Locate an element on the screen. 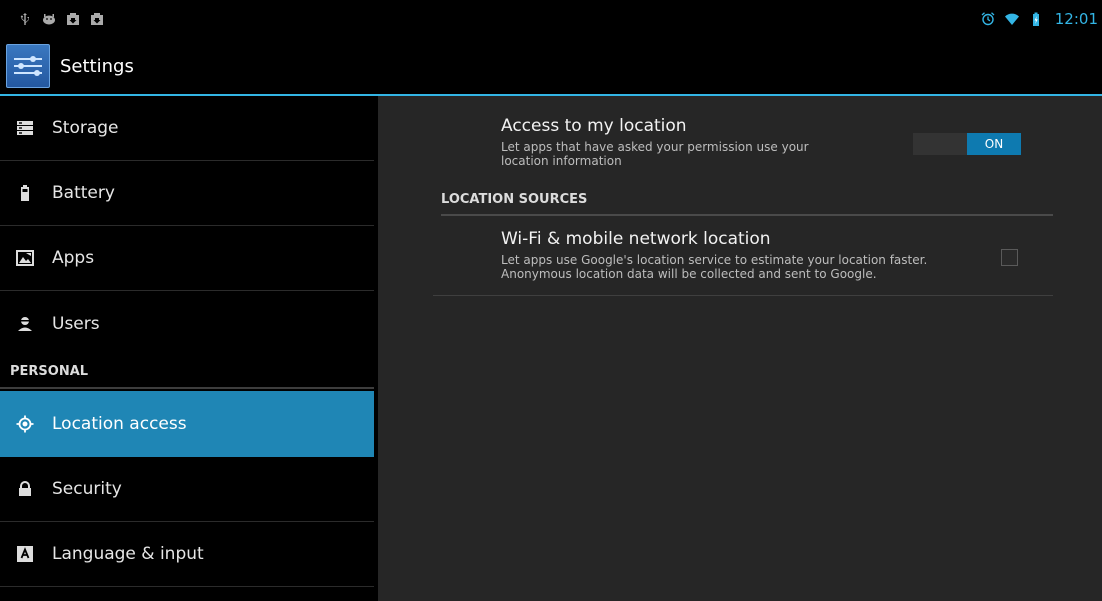  system-icons: 12:01 is located at coordinates (1039, 19).